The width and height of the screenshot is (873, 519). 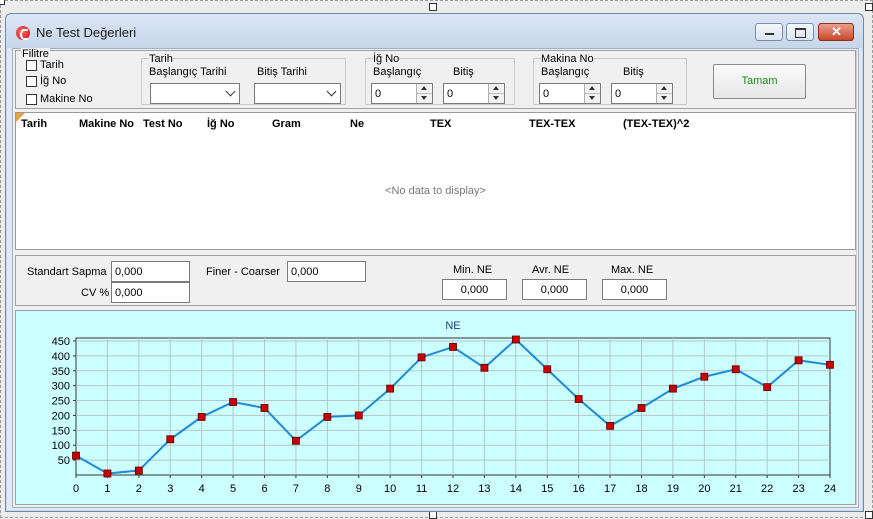 What do you see at coordinates (31, 99) in the screenshot?
I see `checkbox-machine` at bounding box center [31, 99].